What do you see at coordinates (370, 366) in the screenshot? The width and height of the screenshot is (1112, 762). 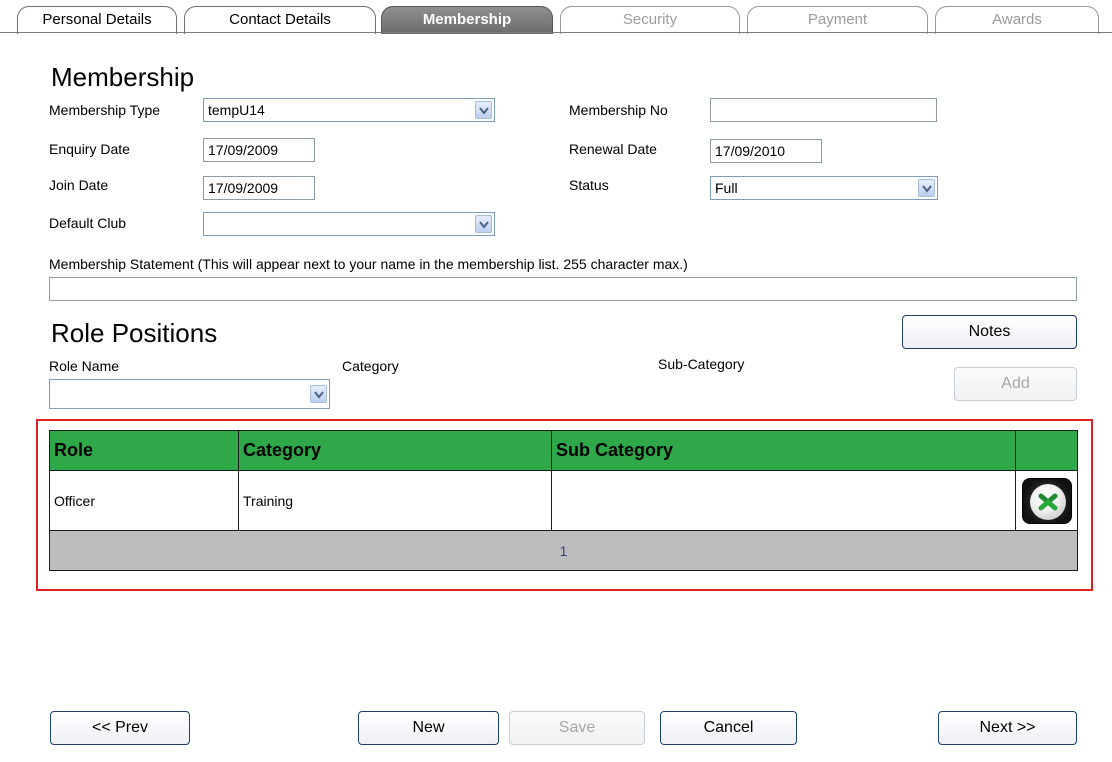 I see `category-label: Category` at bounding box center [370, 366].